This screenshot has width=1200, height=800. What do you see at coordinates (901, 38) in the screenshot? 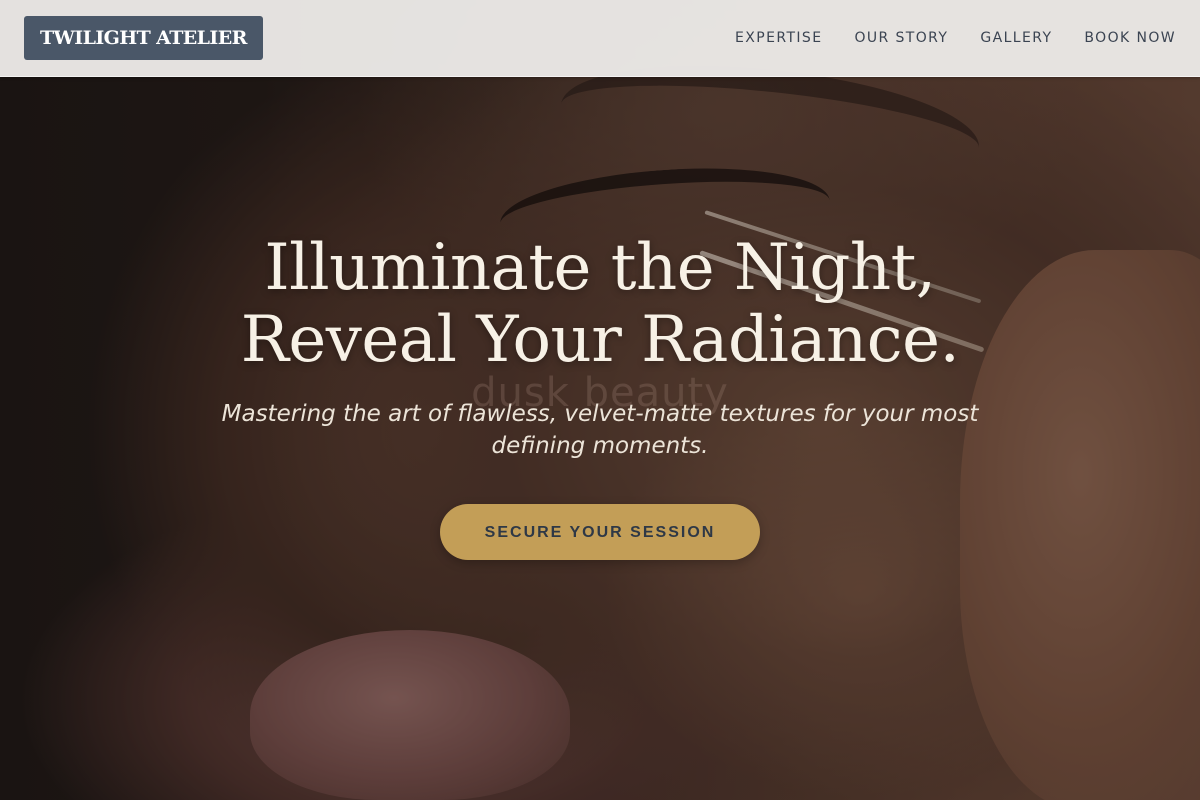
I see `nav-link-our-story: OUR STORY` at bounding box center [901, 38].